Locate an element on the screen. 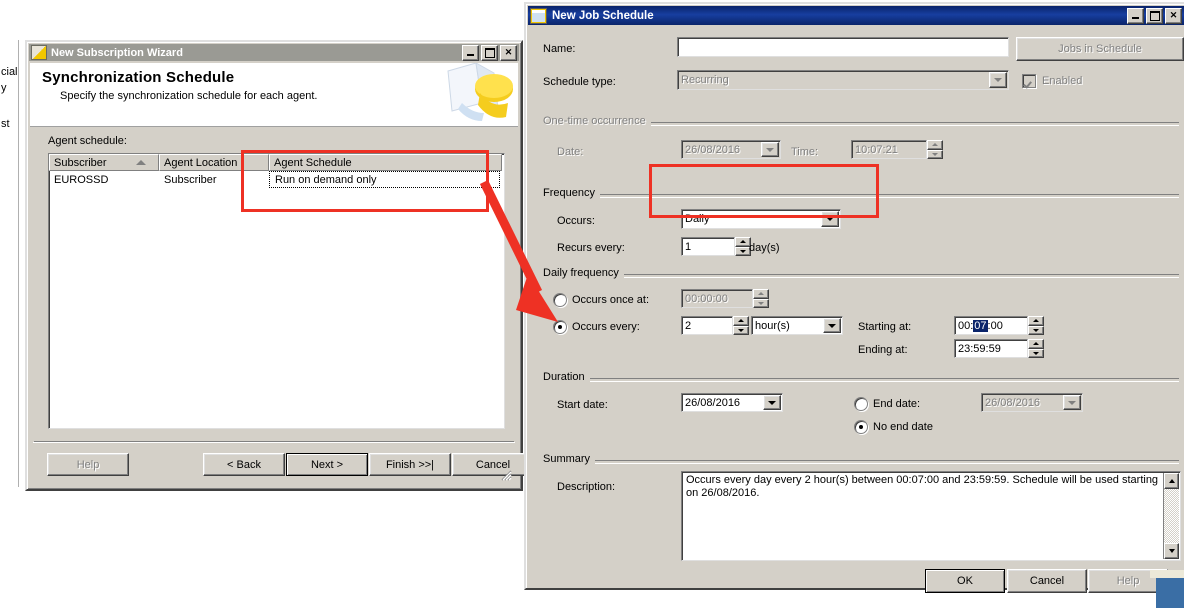 The image size is (1184, 608). one-time-occurrence-label: One-time occurrence is located at coordinates (597, 121).